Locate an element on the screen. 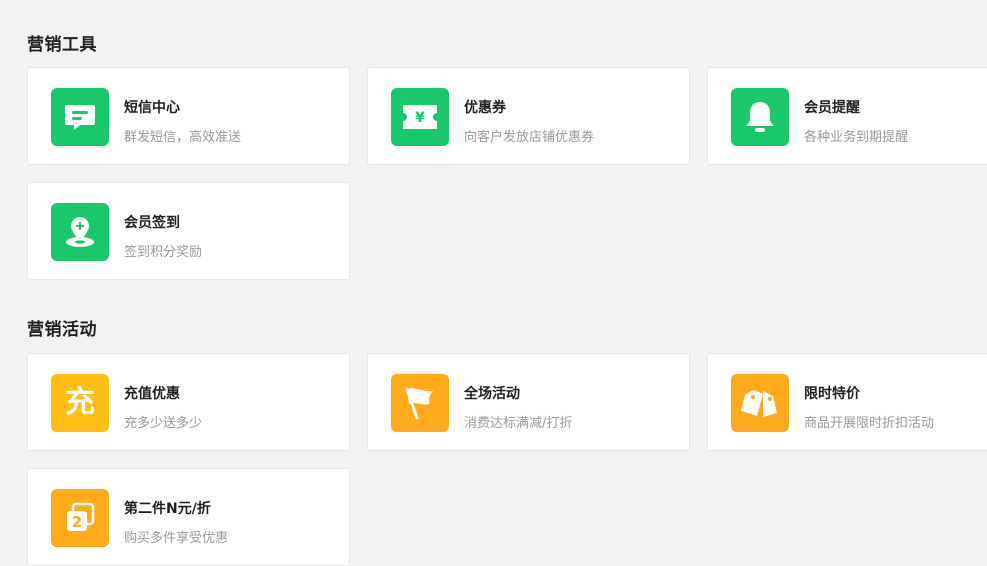 This screenshot has height=566, width=987. card-description: 各种业务到期提醒 is located at coordinates (856, 137).